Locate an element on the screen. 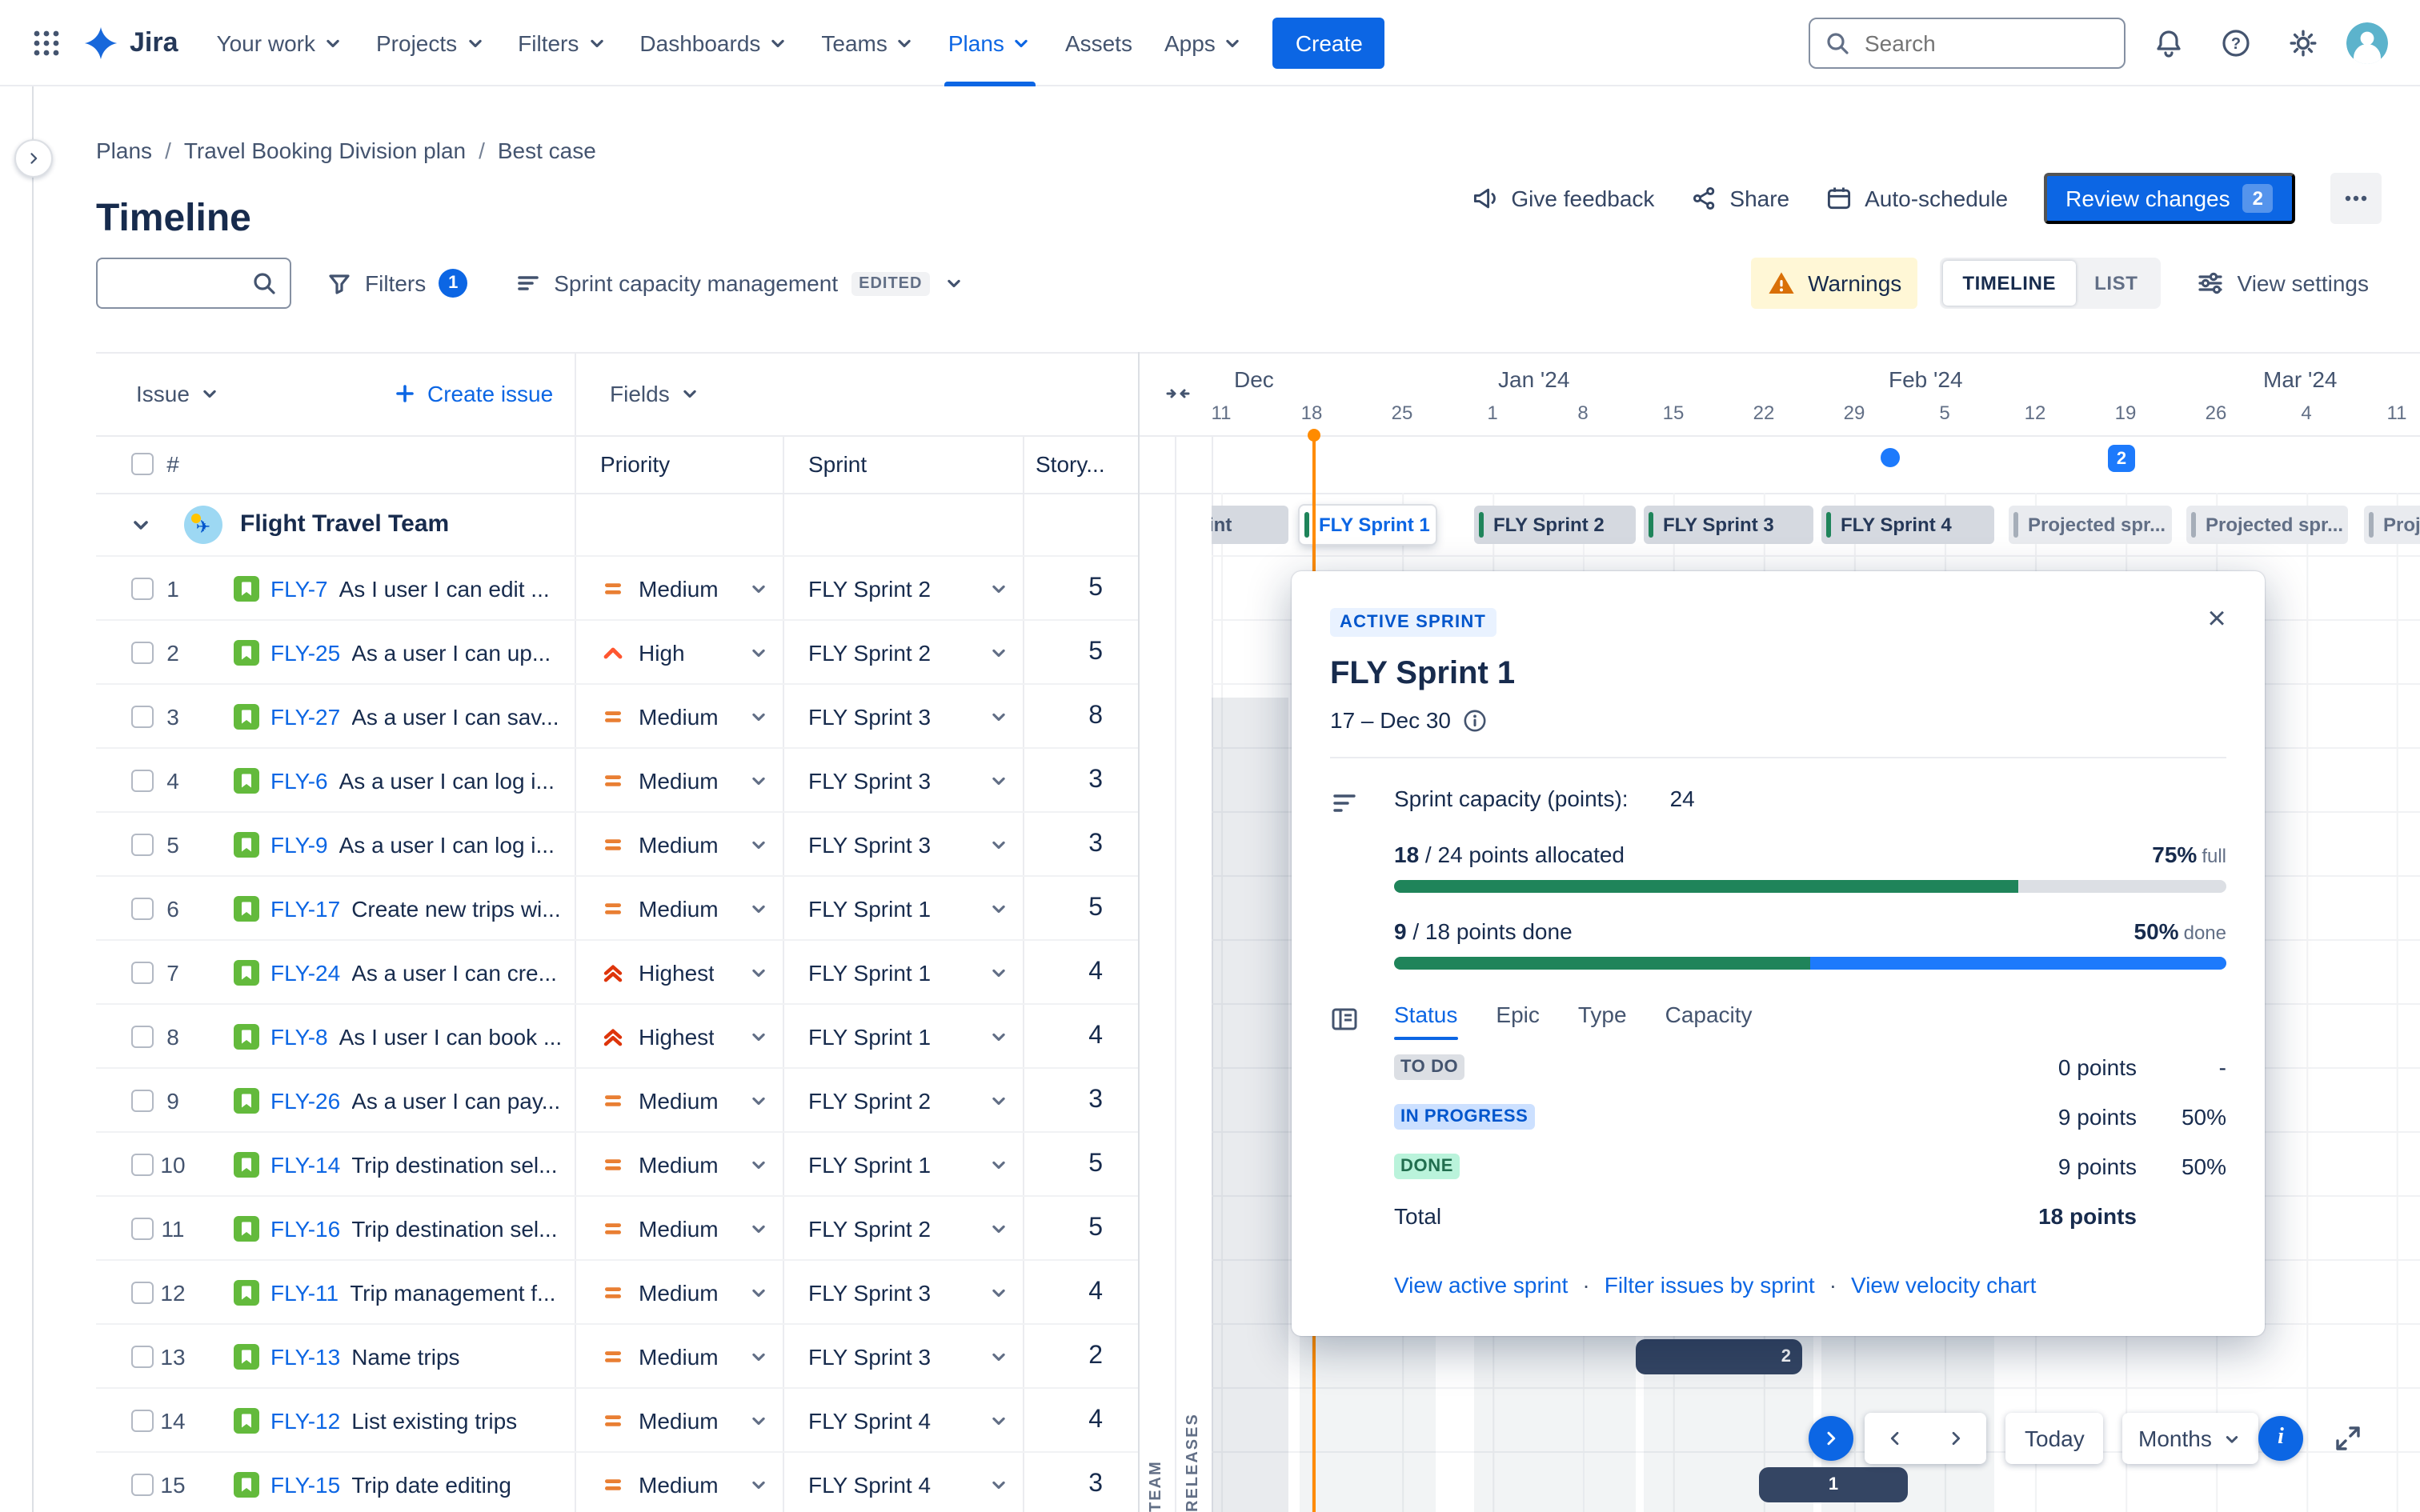  search-input is located at coordinates (1986, 42).